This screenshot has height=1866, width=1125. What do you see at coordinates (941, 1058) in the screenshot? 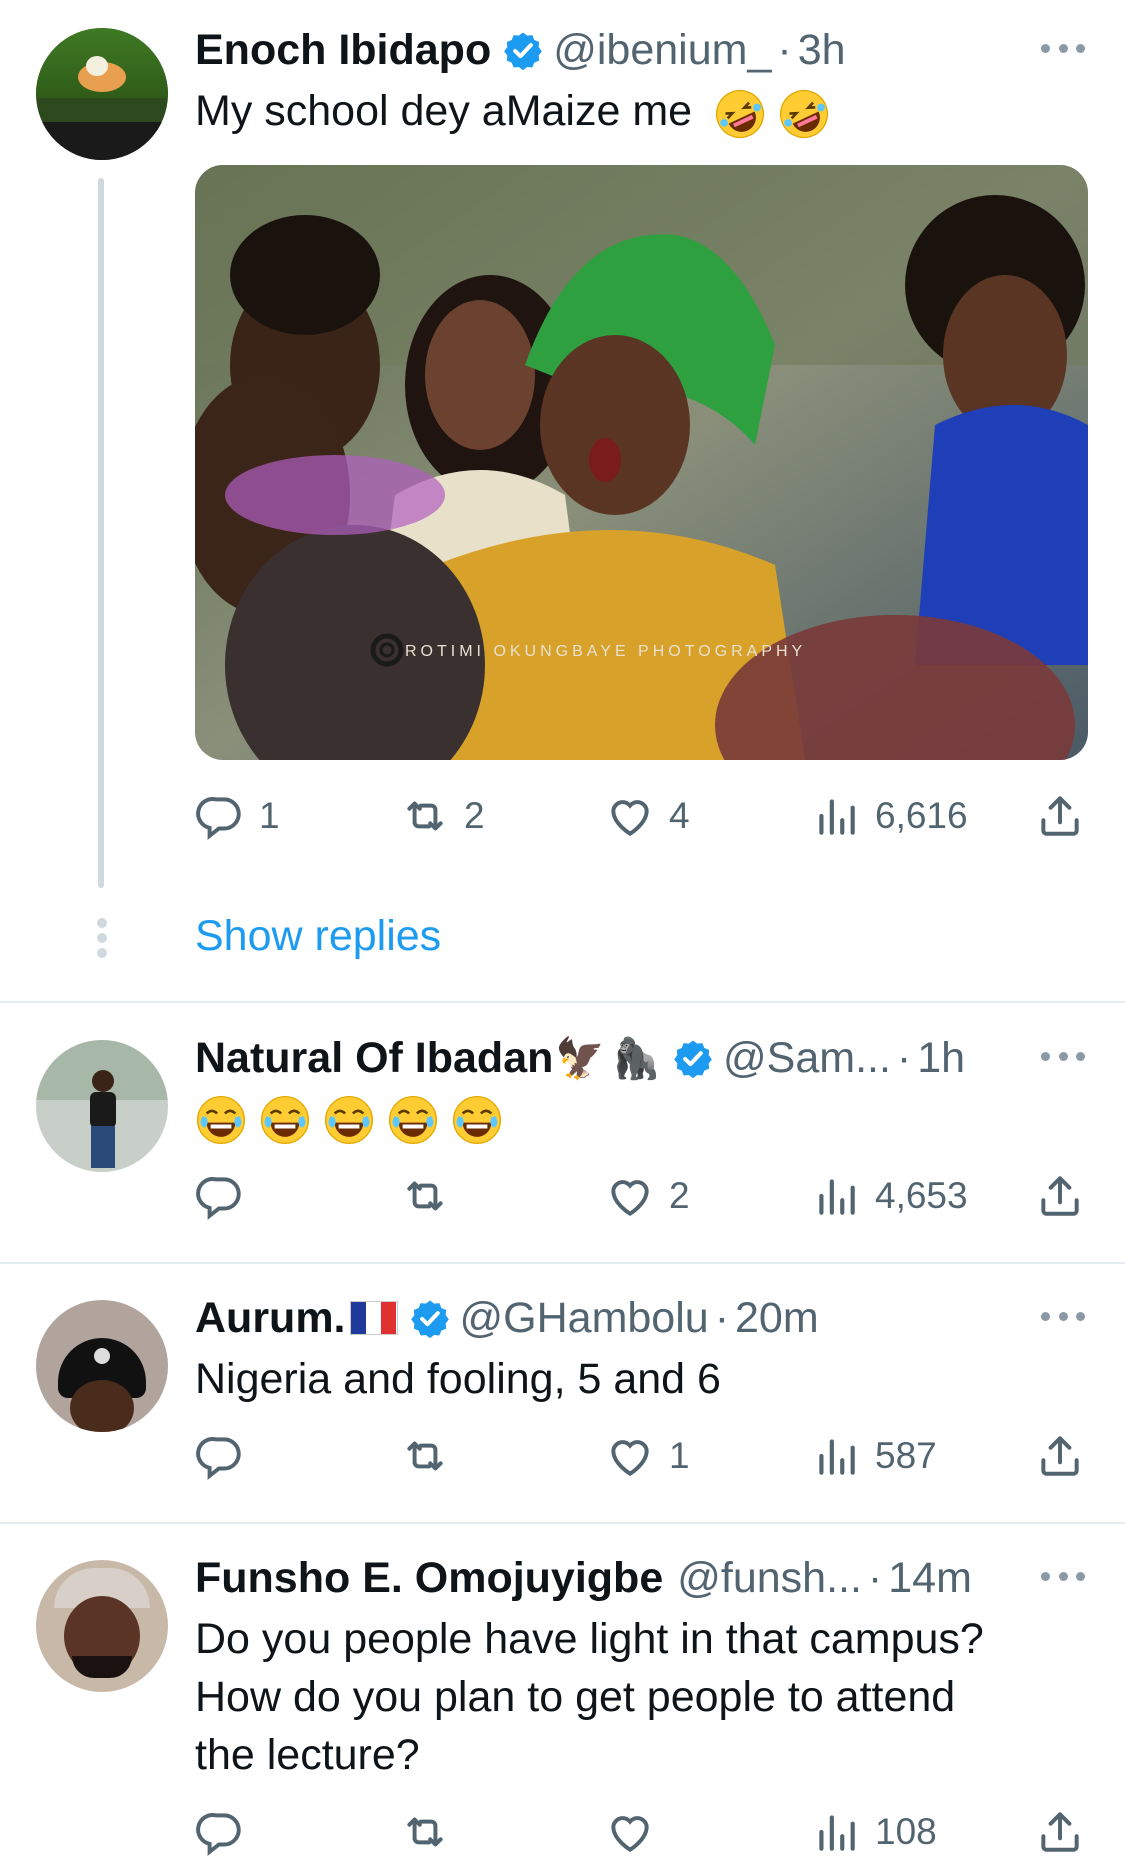
I see `timestamp: 1h` at bounding box center [941, 1058].